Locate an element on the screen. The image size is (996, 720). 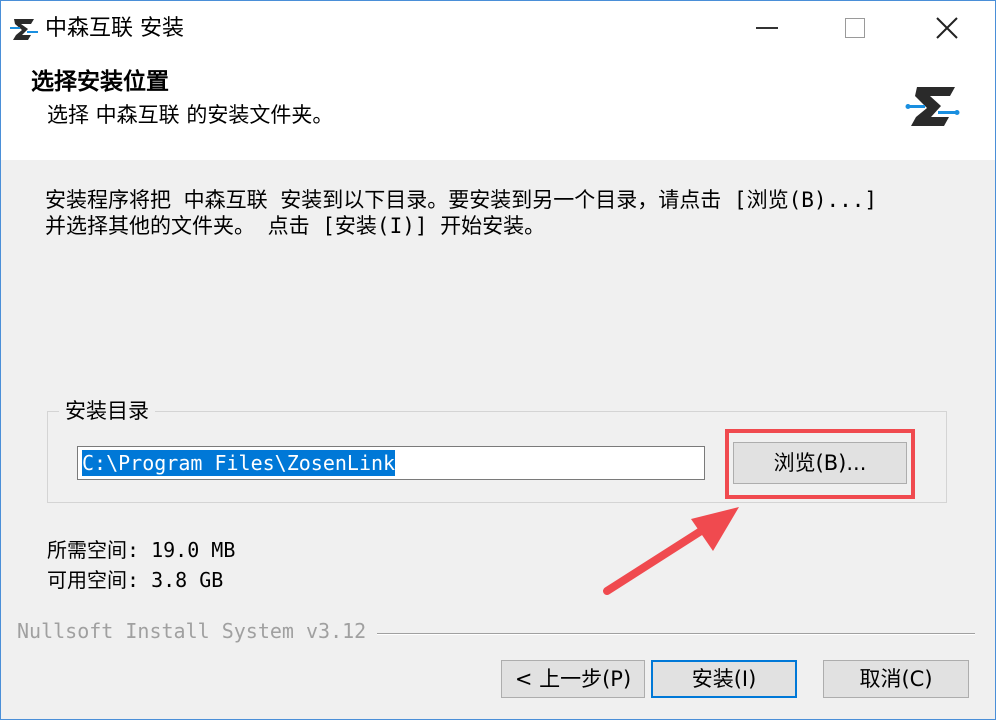
cancel-button: 取消(C) is located at coordinates (896, 679).